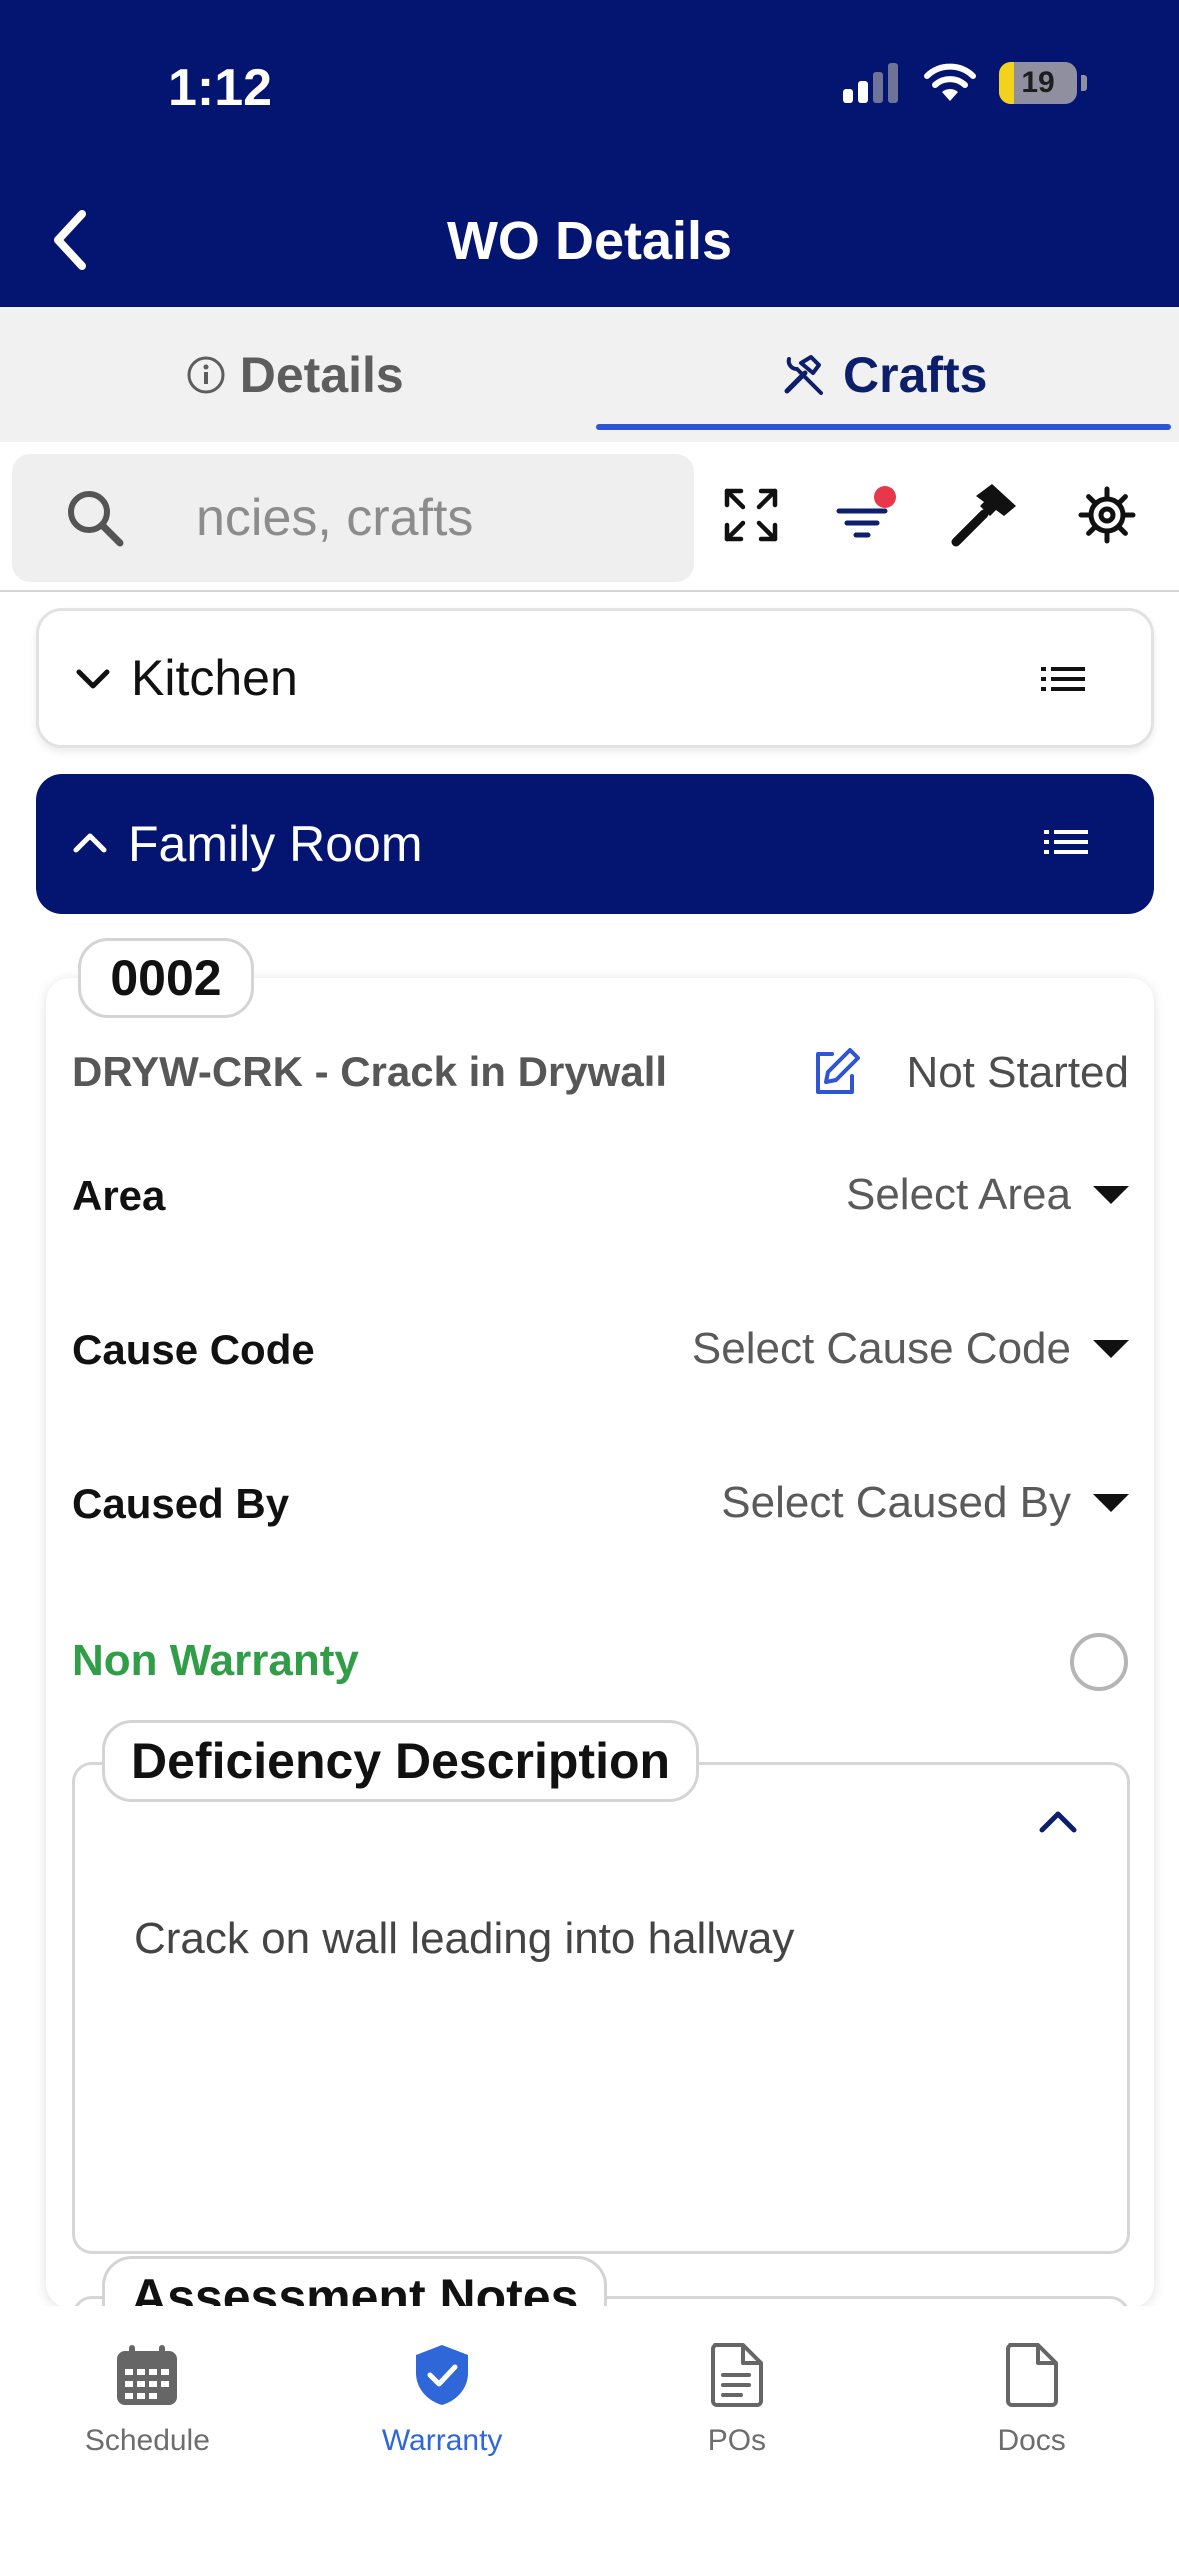 The image size is (1179, 2556). I want to click on area-select-value: Select Area, so click(958, 1194).